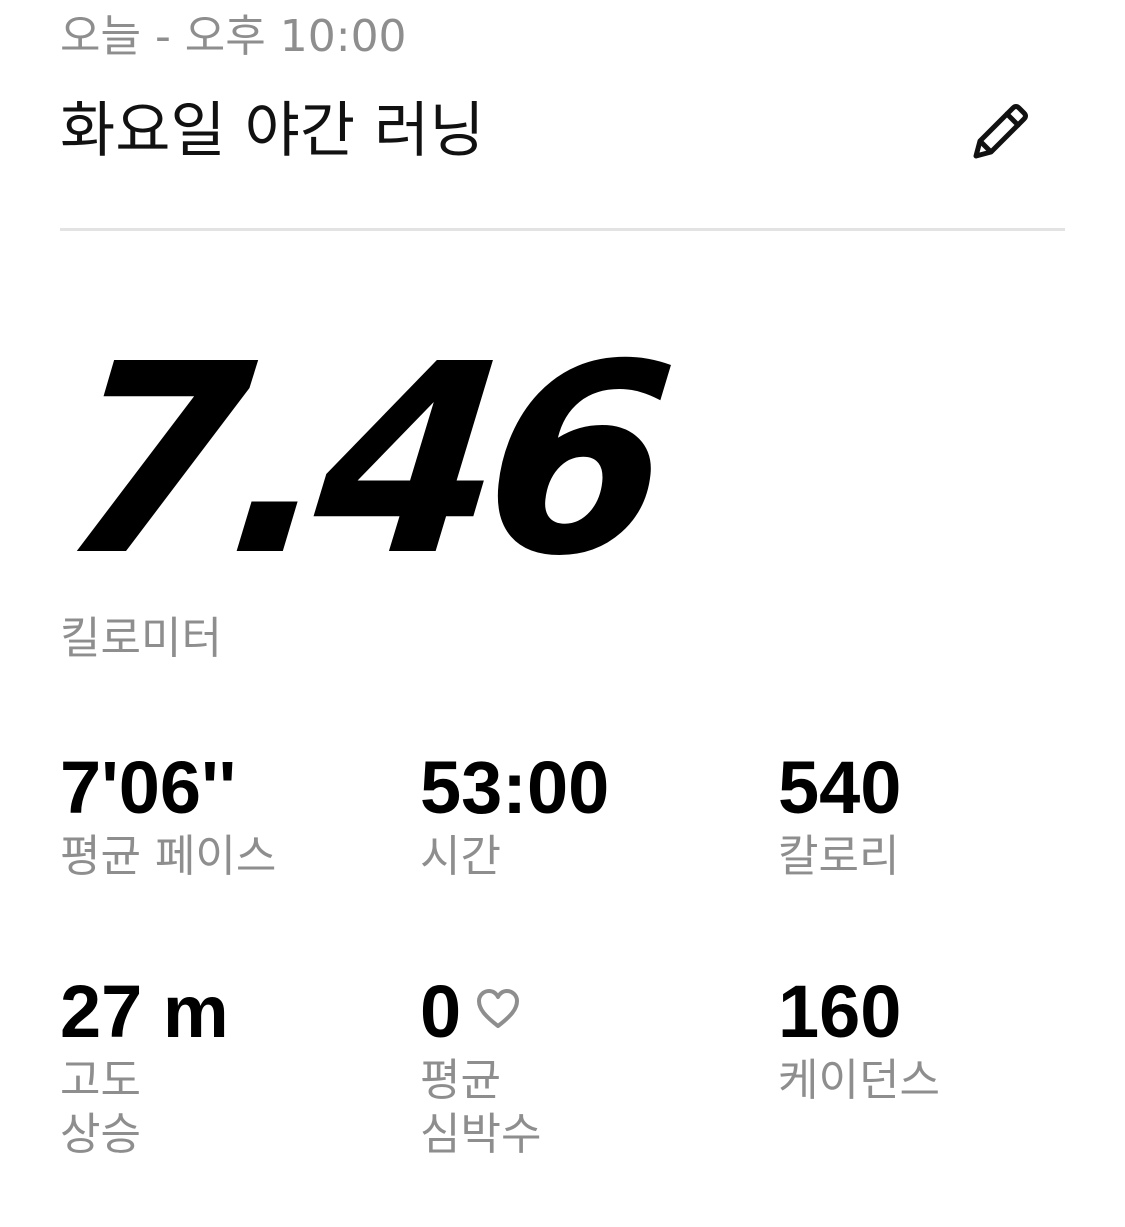  Describe the element at coordinates (840, 787) in the screenshot. I see `stat-value: 540` at that location.